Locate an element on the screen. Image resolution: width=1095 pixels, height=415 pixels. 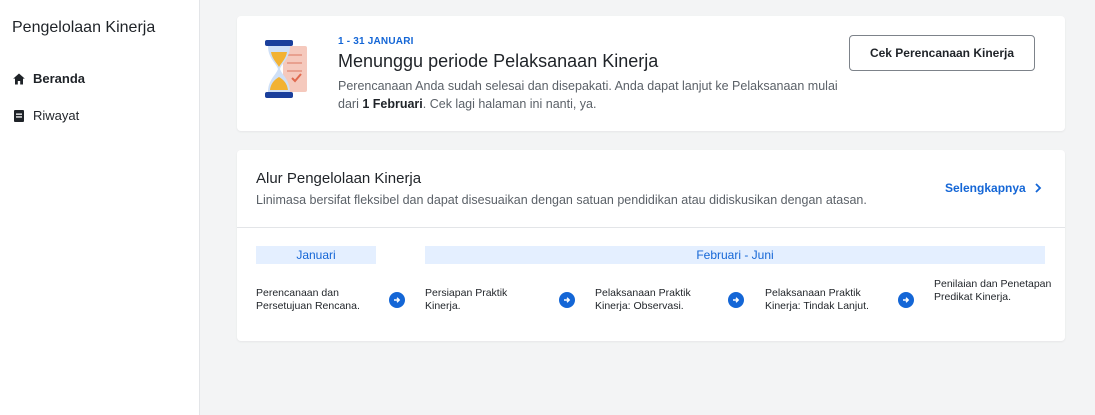
hourglass-icon is located at coordinates (286, 69).